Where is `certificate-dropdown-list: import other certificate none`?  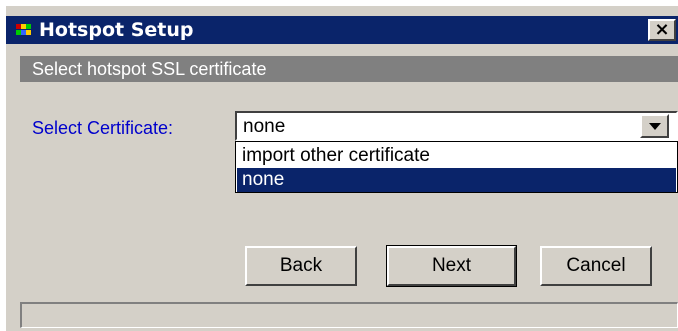 certificate-dropdown-list: import other certificate none is located at coordinates (456, 167).